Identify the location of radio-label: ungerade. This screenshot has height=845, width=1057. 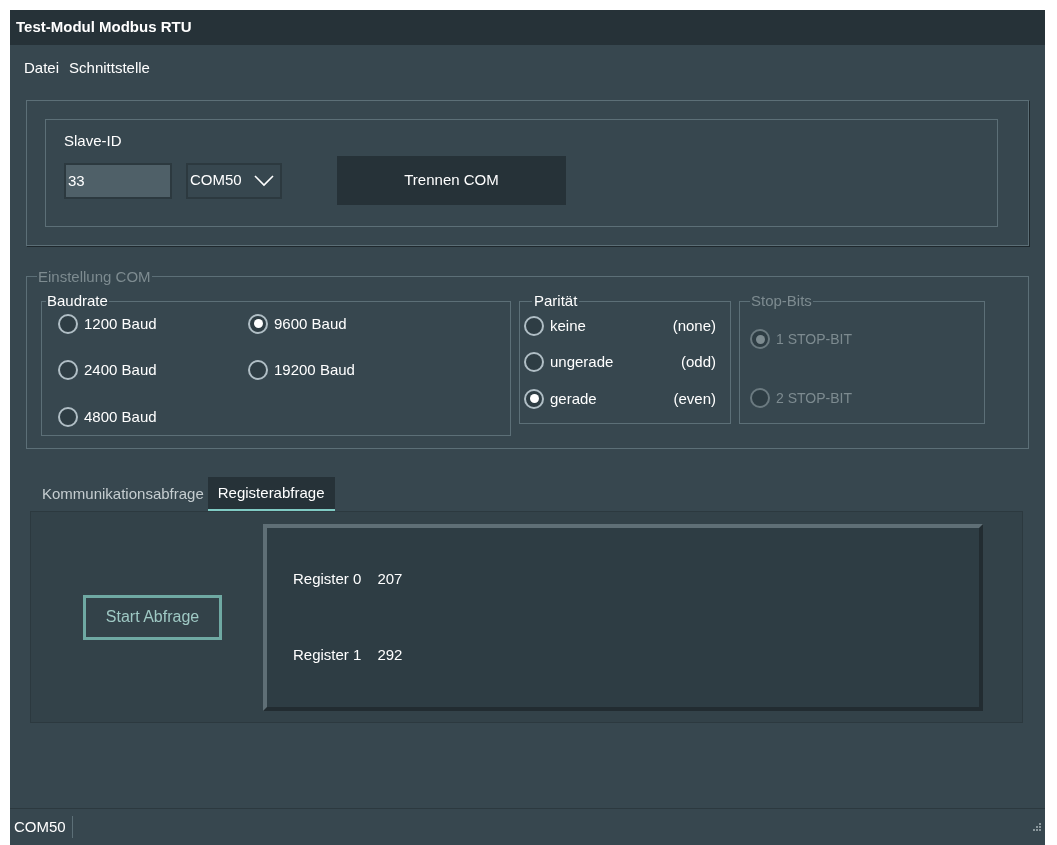
(582, 362).